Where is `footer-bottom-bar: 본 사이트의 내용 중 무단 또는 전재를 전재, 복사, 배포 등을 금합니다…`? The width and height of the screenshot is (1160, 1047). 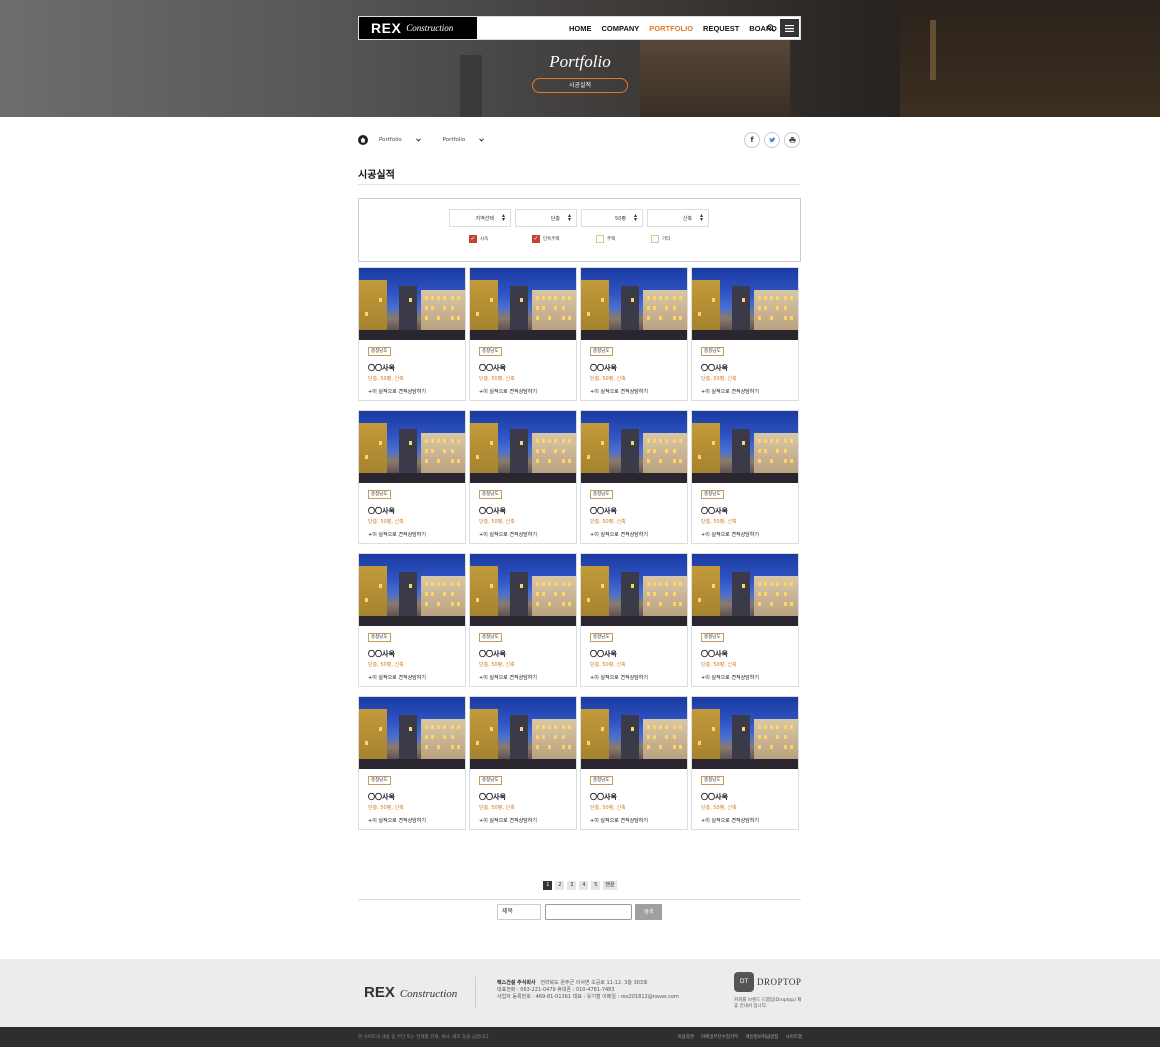 footer-bottom-bar: 본 사이트의 내용 중 무단 또는 전재를 전재, 복사, 배포 등을 금합니다… is located at coordinates (580, 1037).